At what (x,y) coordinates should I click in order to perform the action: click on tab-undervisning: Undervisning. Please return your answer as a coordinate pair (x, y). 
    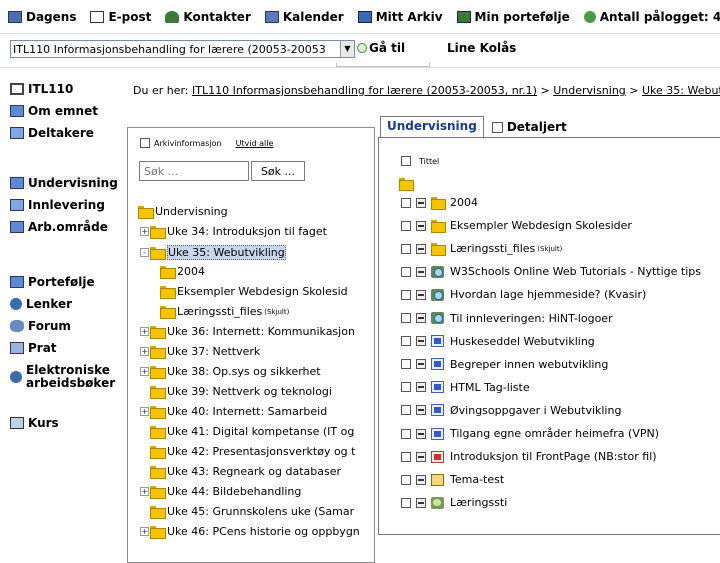
    Looking at the image, I should click on (432, 127).